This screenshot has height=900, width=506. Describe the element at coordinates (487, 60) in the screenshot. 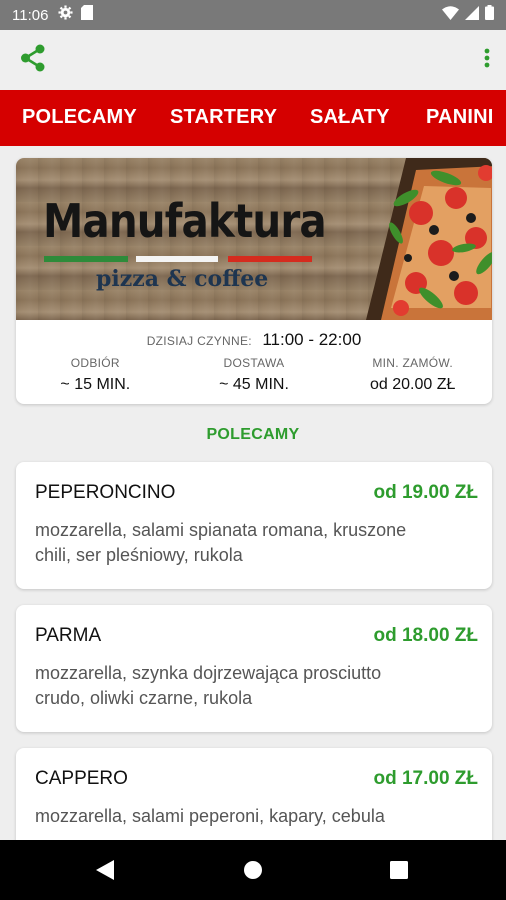

I see `more-vert-icon` at that location.